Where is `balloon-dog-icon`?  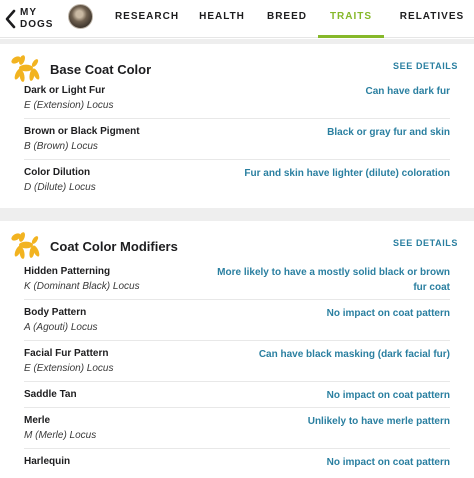
balloon-dog-icon is located at coordinates (25, 245).